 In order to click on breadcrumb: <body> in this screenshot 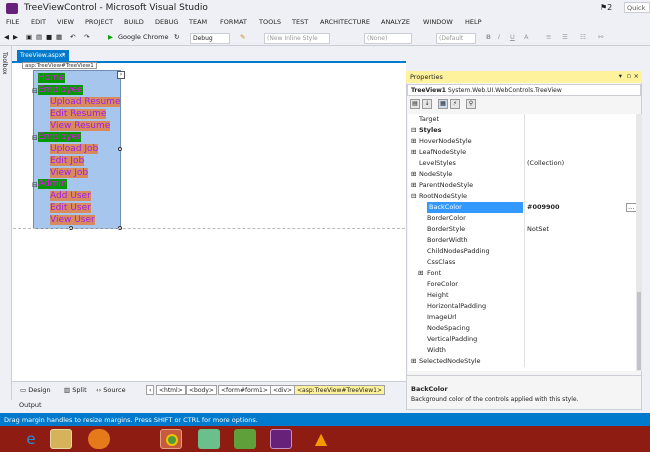, I will do `click(201, 390)`.